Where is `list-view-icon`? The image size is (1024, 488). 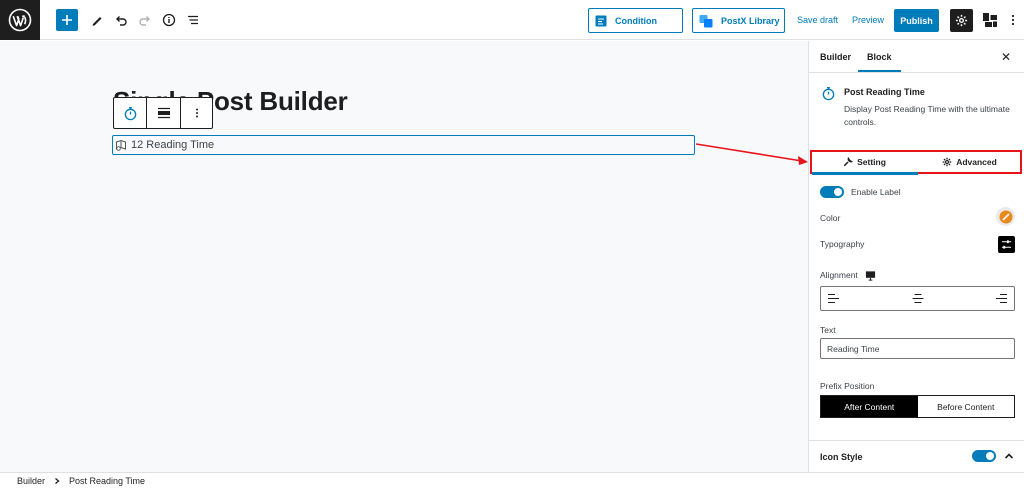 list-view-icon is located at coordinates (193, 20).